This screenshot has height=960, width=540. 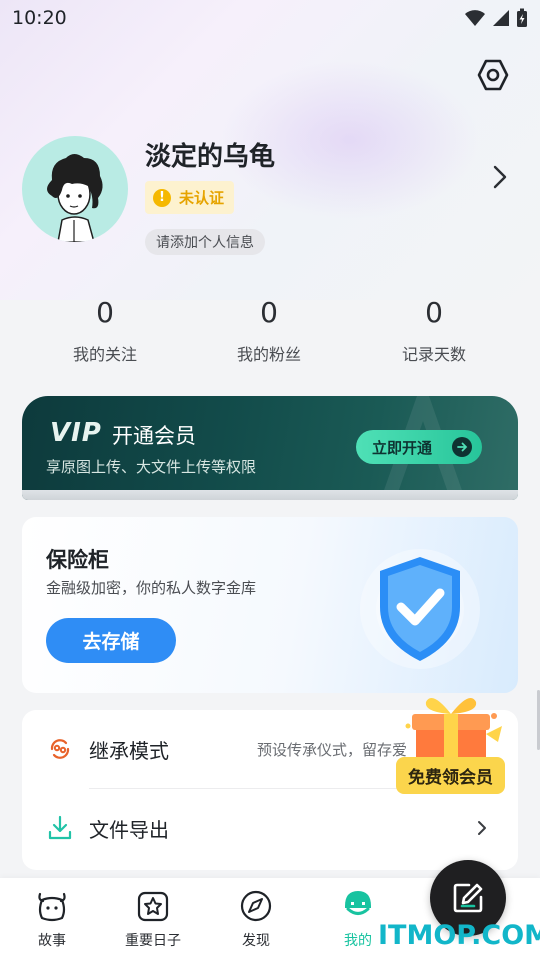 I want to click on star-calendar-icon, so click(x=153, y=906).